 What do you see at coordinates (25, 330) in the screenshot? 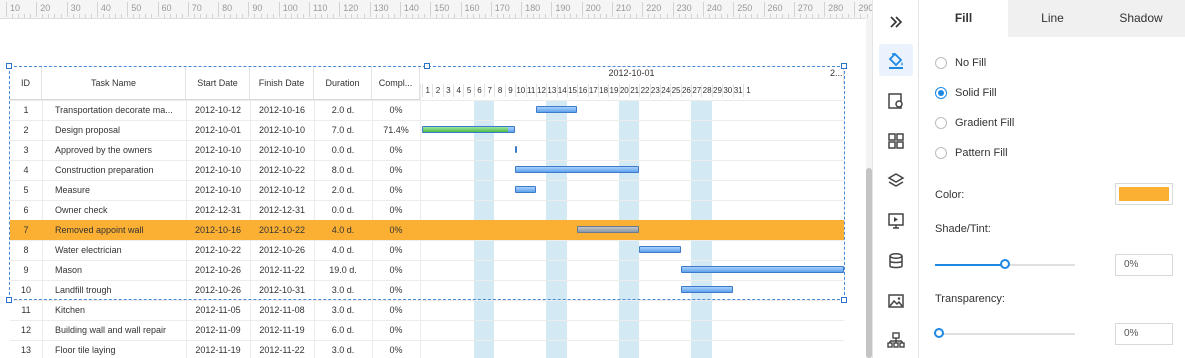
I see `cell-id: 12` at bounding box center [25, 330].